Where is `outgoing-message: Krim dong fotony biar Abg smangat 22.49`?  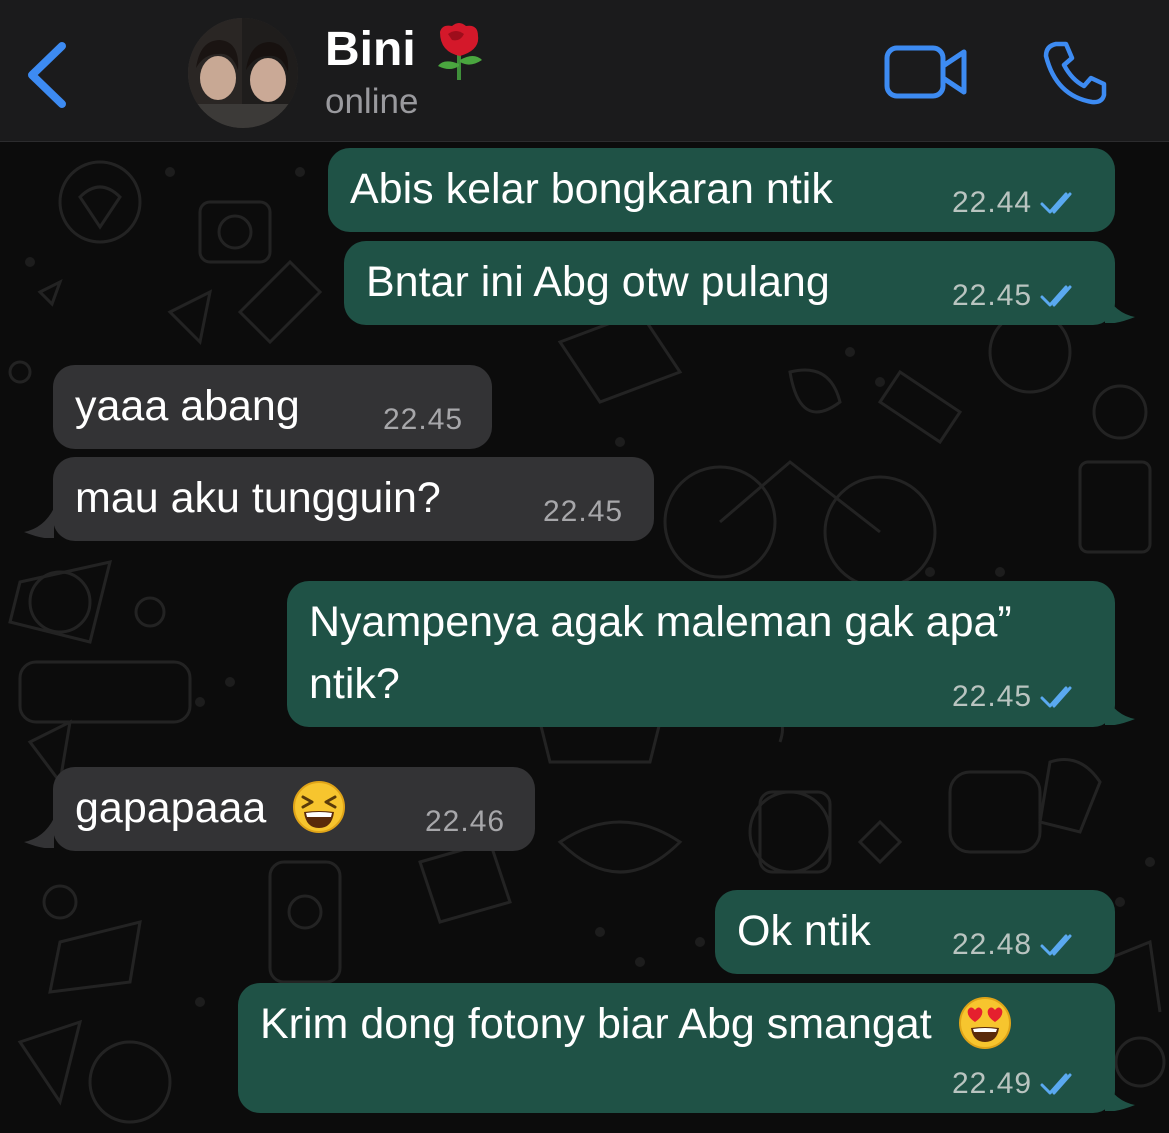
outgoing-message: Krim dong fotony biar Abg smangat 22.49 is located at coordinates (676, 1048).